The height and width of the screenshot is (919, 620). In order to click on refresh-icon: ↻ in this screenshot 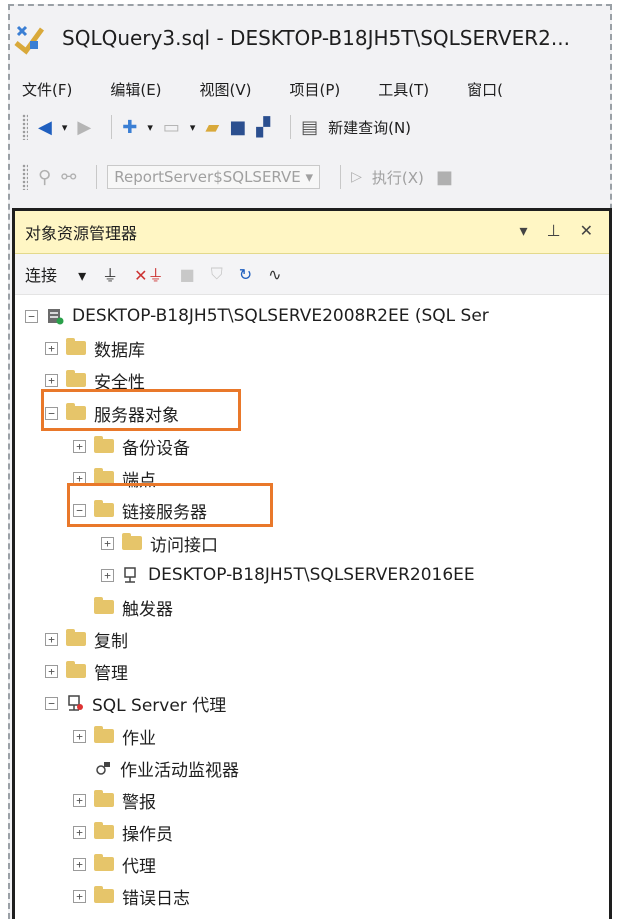, I will do `click(245, 274)`.